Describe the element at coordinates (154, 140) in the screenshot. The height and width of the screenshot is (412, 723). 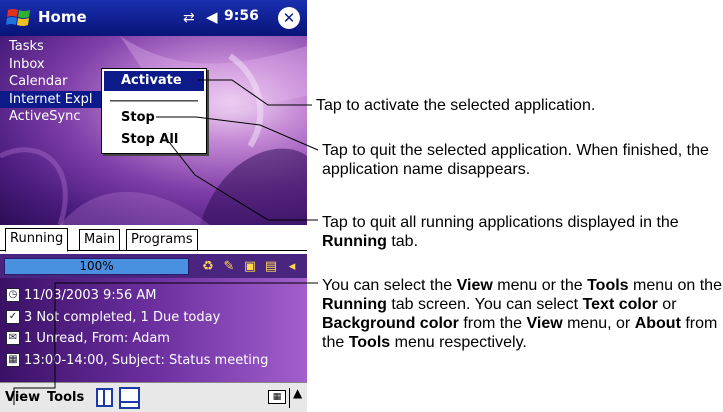
I see `stop-all-menu-item: Stop All` at that location.